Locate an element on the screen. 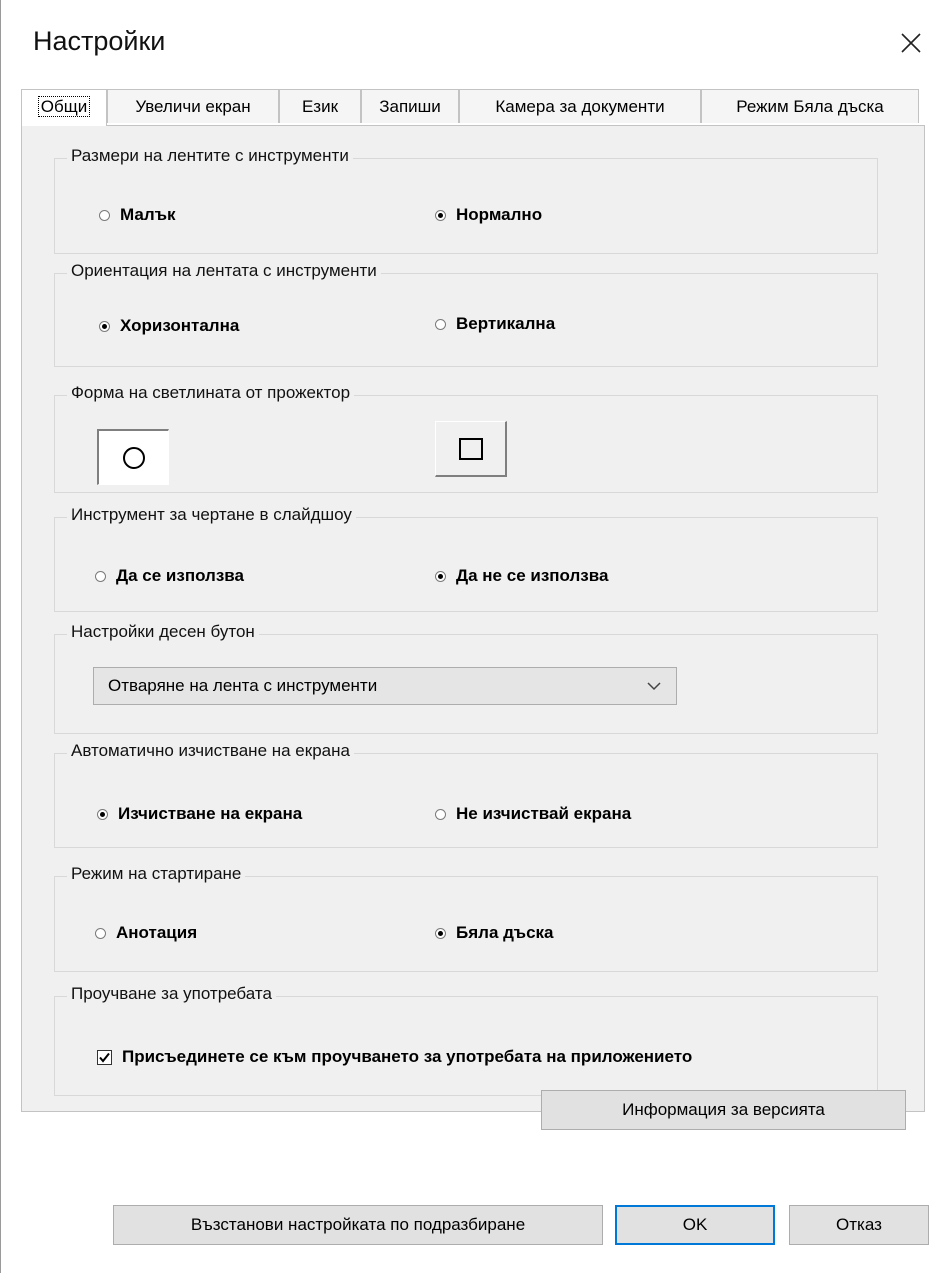 The image size is (935, 1273). spotlight-square-button is located at coordinates (471, 449).